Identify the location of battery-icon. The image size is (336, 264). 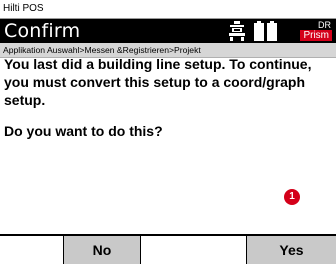
(265, 31).